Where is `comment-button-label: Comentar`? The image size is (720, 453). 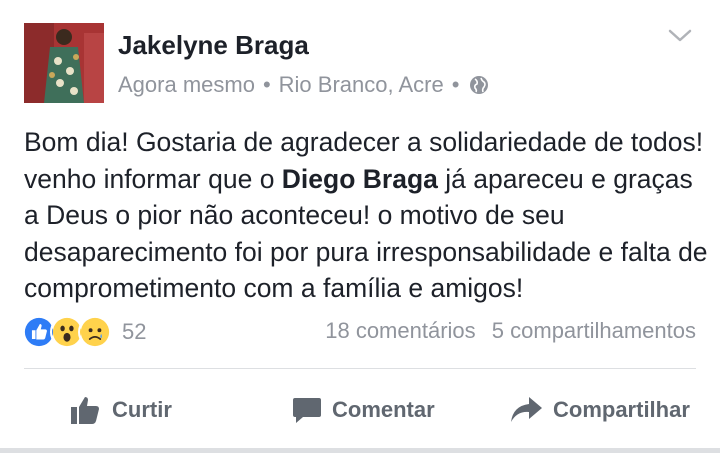
comment-button-label: Comentar is located at coordinates (383, 409).